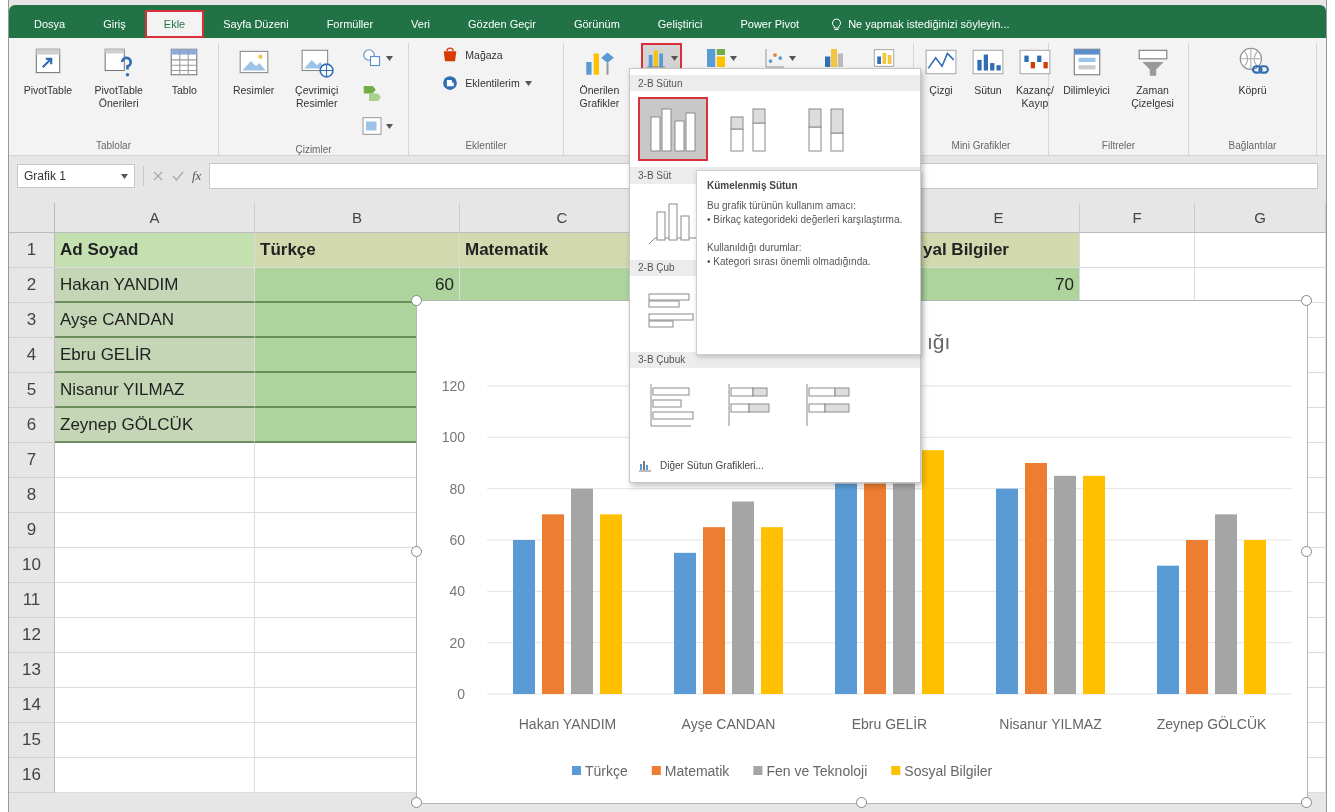 The image size is (1335, 812). Describe the element at coordinates (453, 437) in the screenshot. I see `axis-label: 100` at that location.